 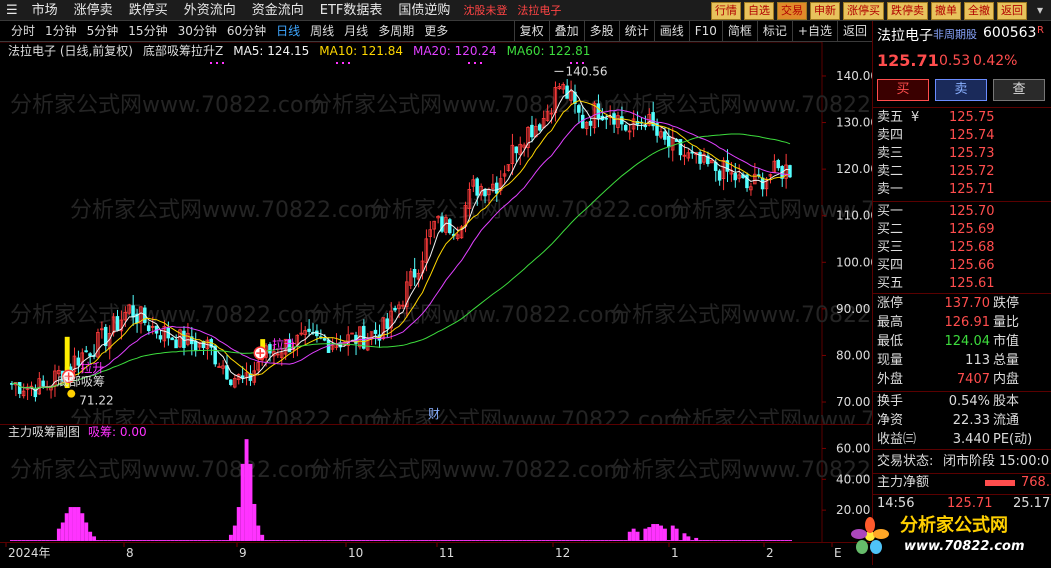 What do you see at coordinates (45, 10) in the screenshot?
I see `menu-market: 市场` at bounding box center [45, 10].